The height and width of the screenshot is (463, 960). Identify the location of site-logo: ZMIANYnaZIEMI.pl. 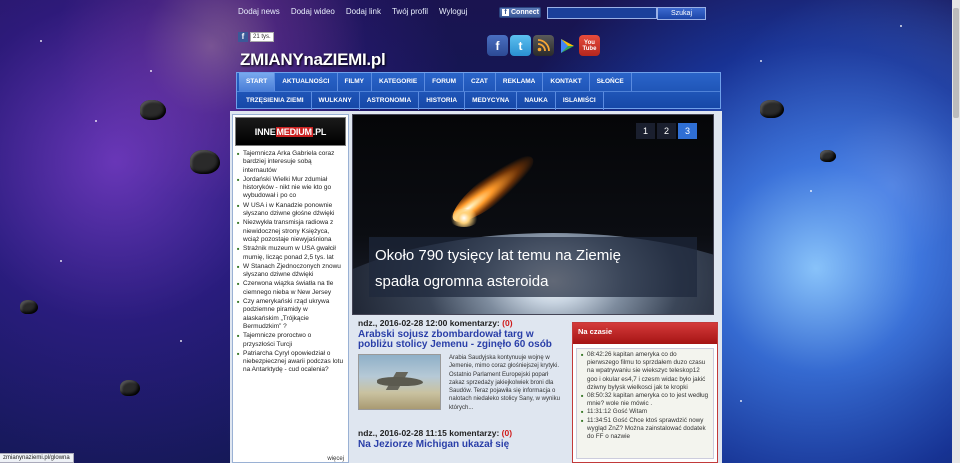
(313, 60).